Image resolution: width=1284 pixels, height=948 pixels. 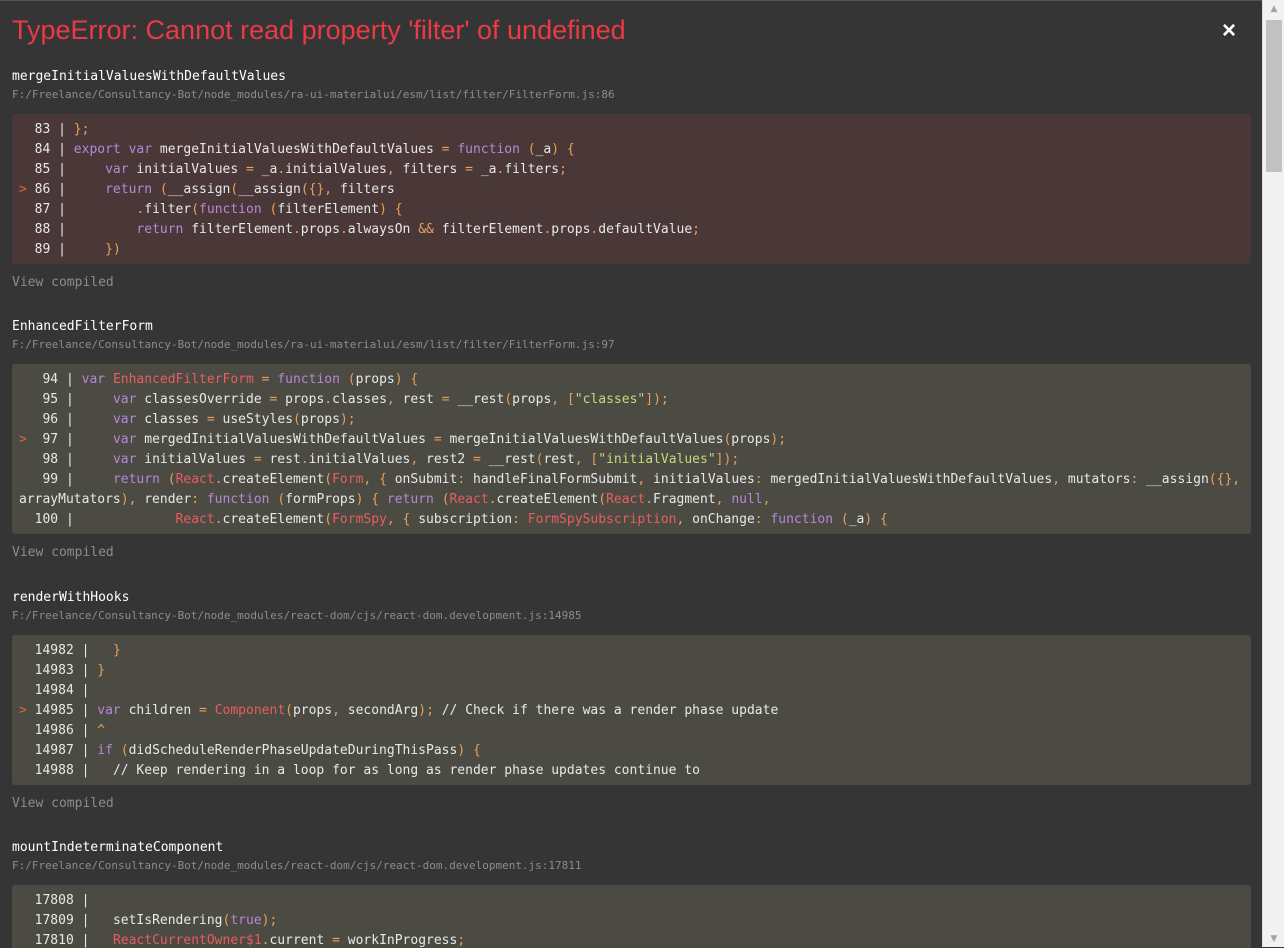 I want to click on code-line: 17808 |, so click(x=635, y=901).